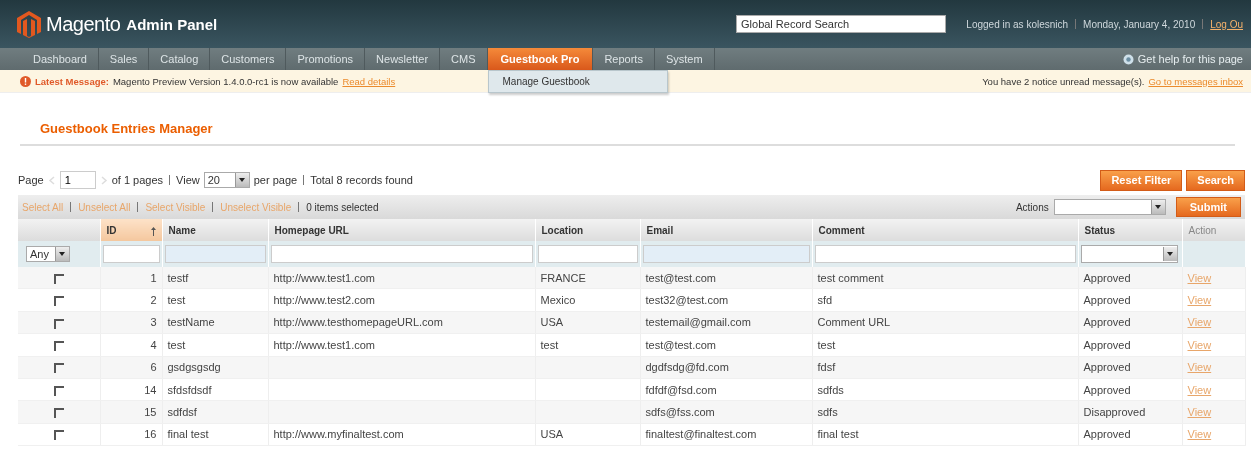 This screenshot has width=1251, height=456. I want to click on page-field: 1, so click(77, 180).